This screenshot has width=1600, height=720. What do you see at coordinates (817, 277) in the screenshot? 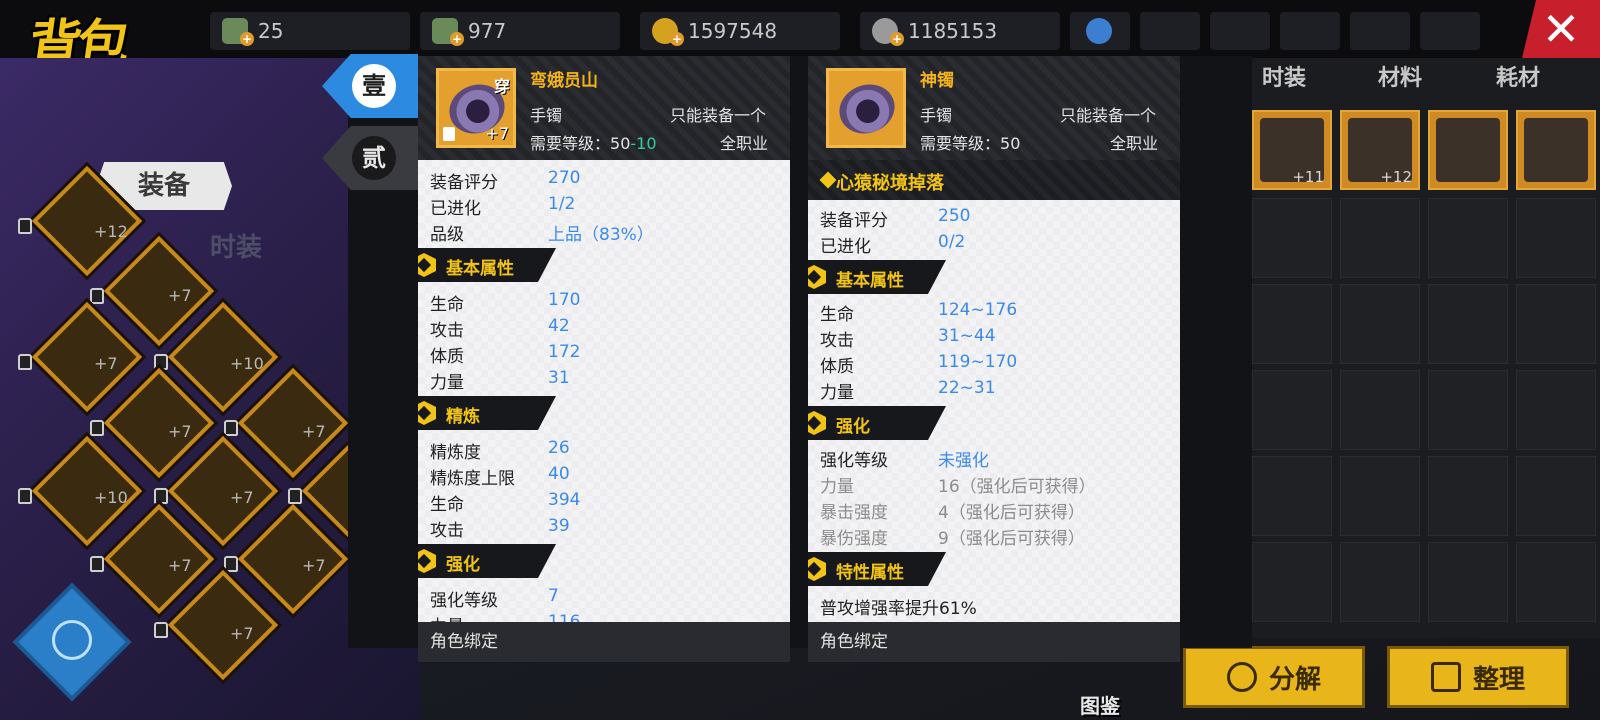
I see `hexagon-icon` at bounding box center [817, 277].